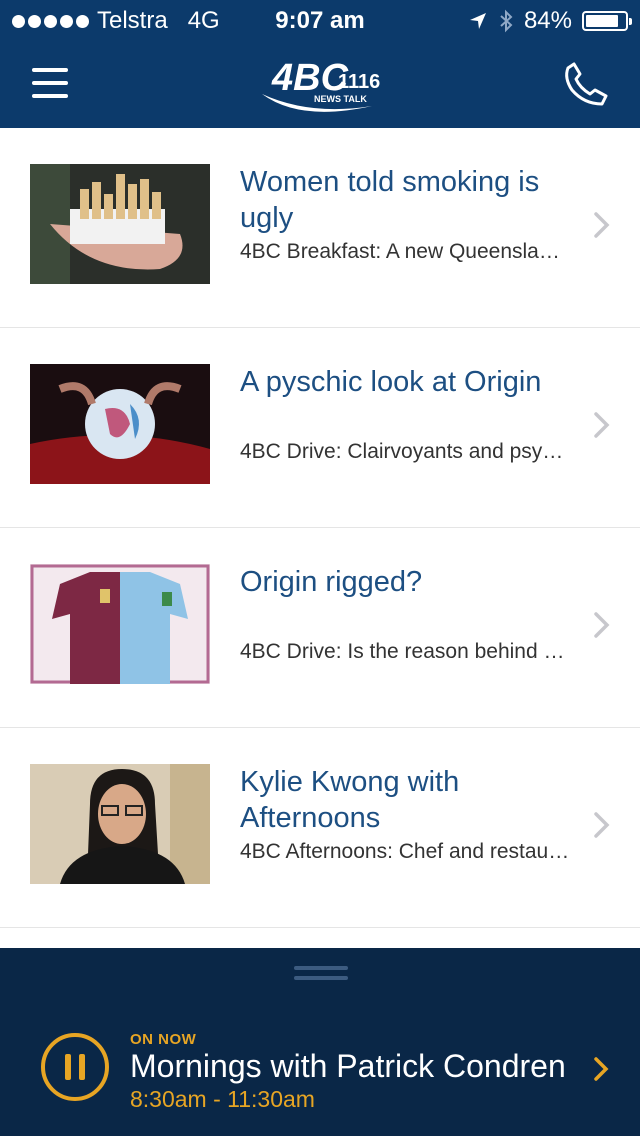 This screenshot has height=1136, width=640. I want to click on app-header: 4BC 1116 NEWS TALK, so click(320, 84).